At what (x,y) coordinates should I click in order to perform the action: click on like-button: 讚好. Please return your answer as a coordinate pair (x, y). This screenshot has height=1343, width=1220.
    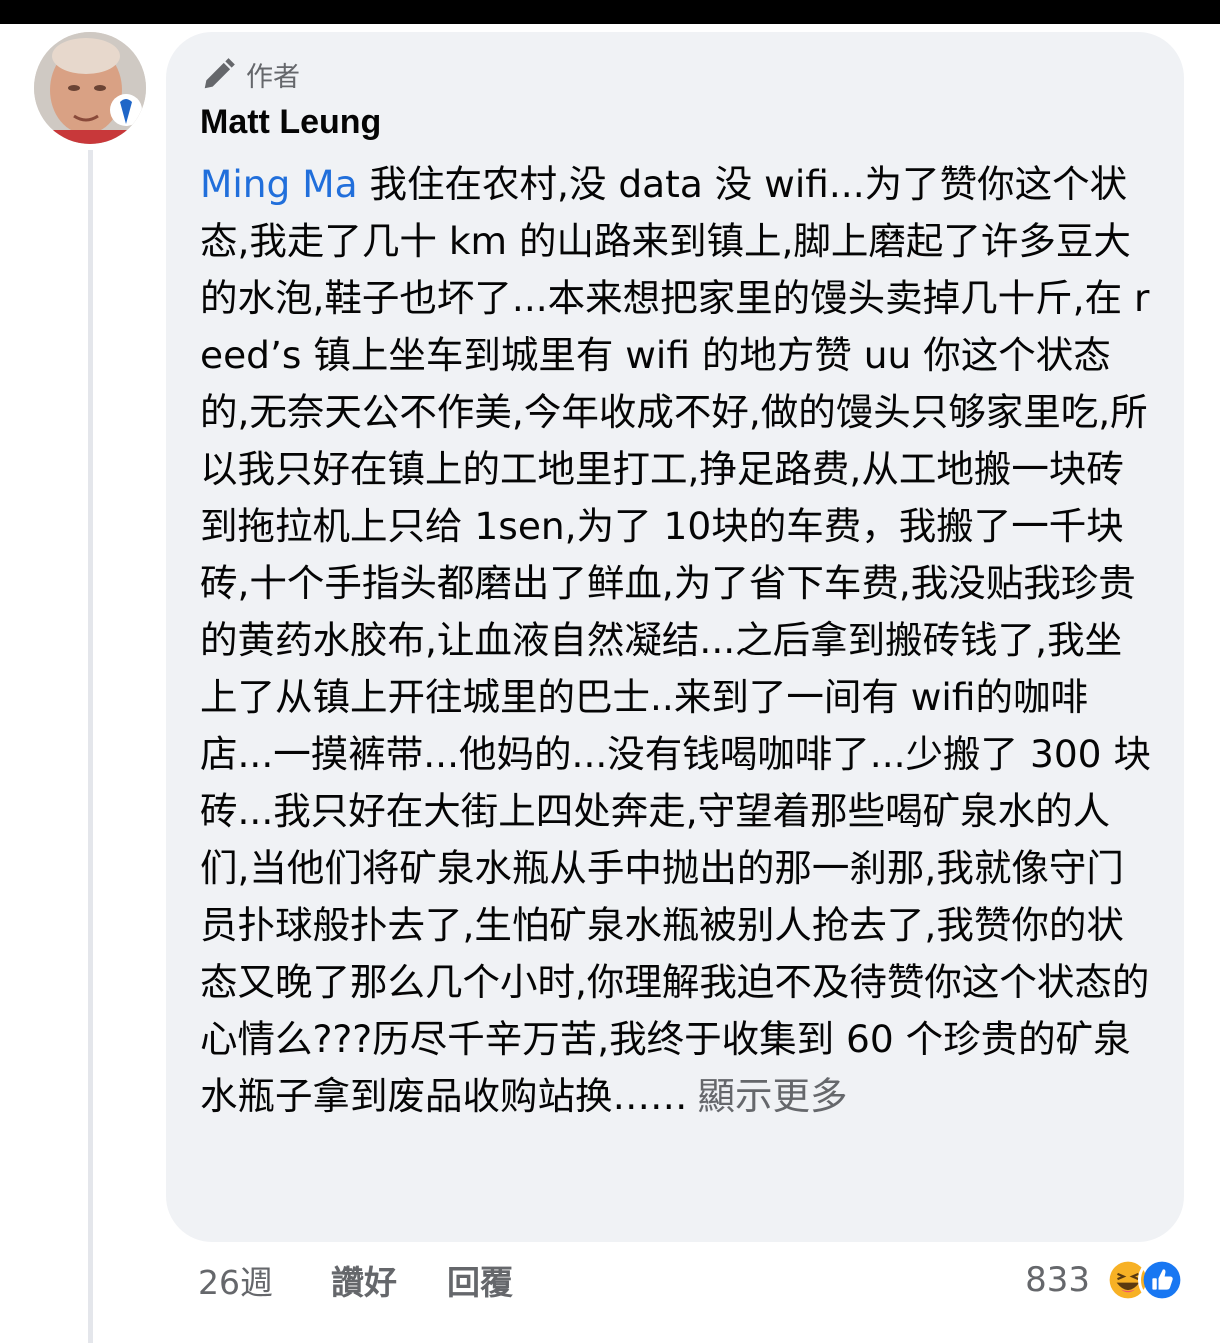
    Looking at the image, I should click on (364, 1280).